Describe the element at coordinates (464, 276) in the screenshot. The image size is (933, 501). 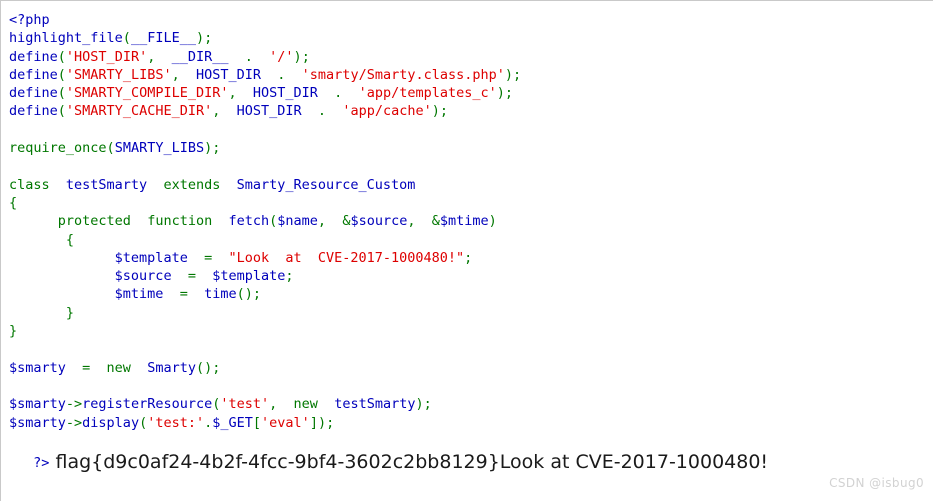
I see `code-line: $source = $template;` at that location.